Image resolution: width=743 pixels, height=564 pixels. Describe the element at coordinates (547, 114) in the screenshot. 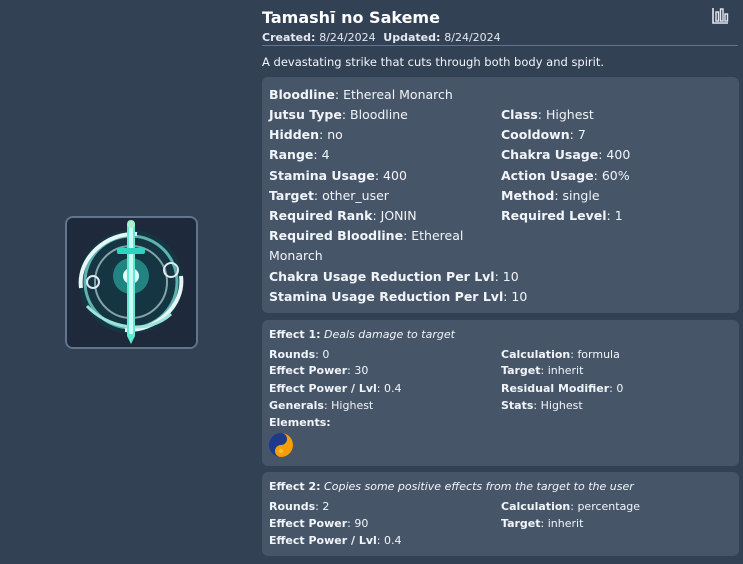

I see `class-row: Class: Highest` at that location.